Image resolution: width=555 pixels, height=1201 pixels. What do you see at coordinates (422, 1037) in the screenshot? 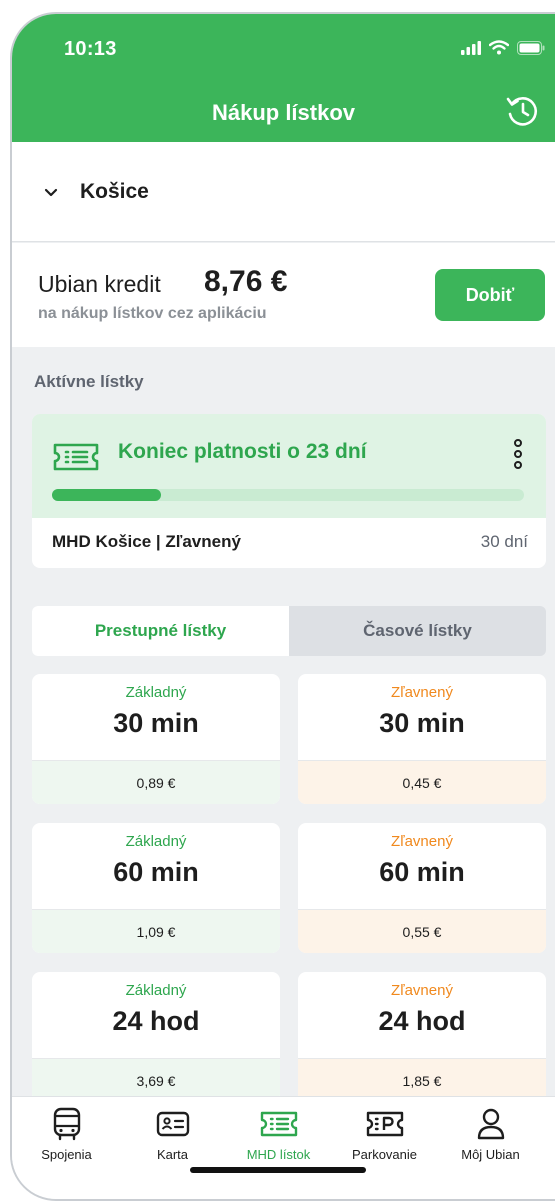
I see `ticket-card: Zľavnený 24 hod 1,85 €` at bounding box center [422, 1037].